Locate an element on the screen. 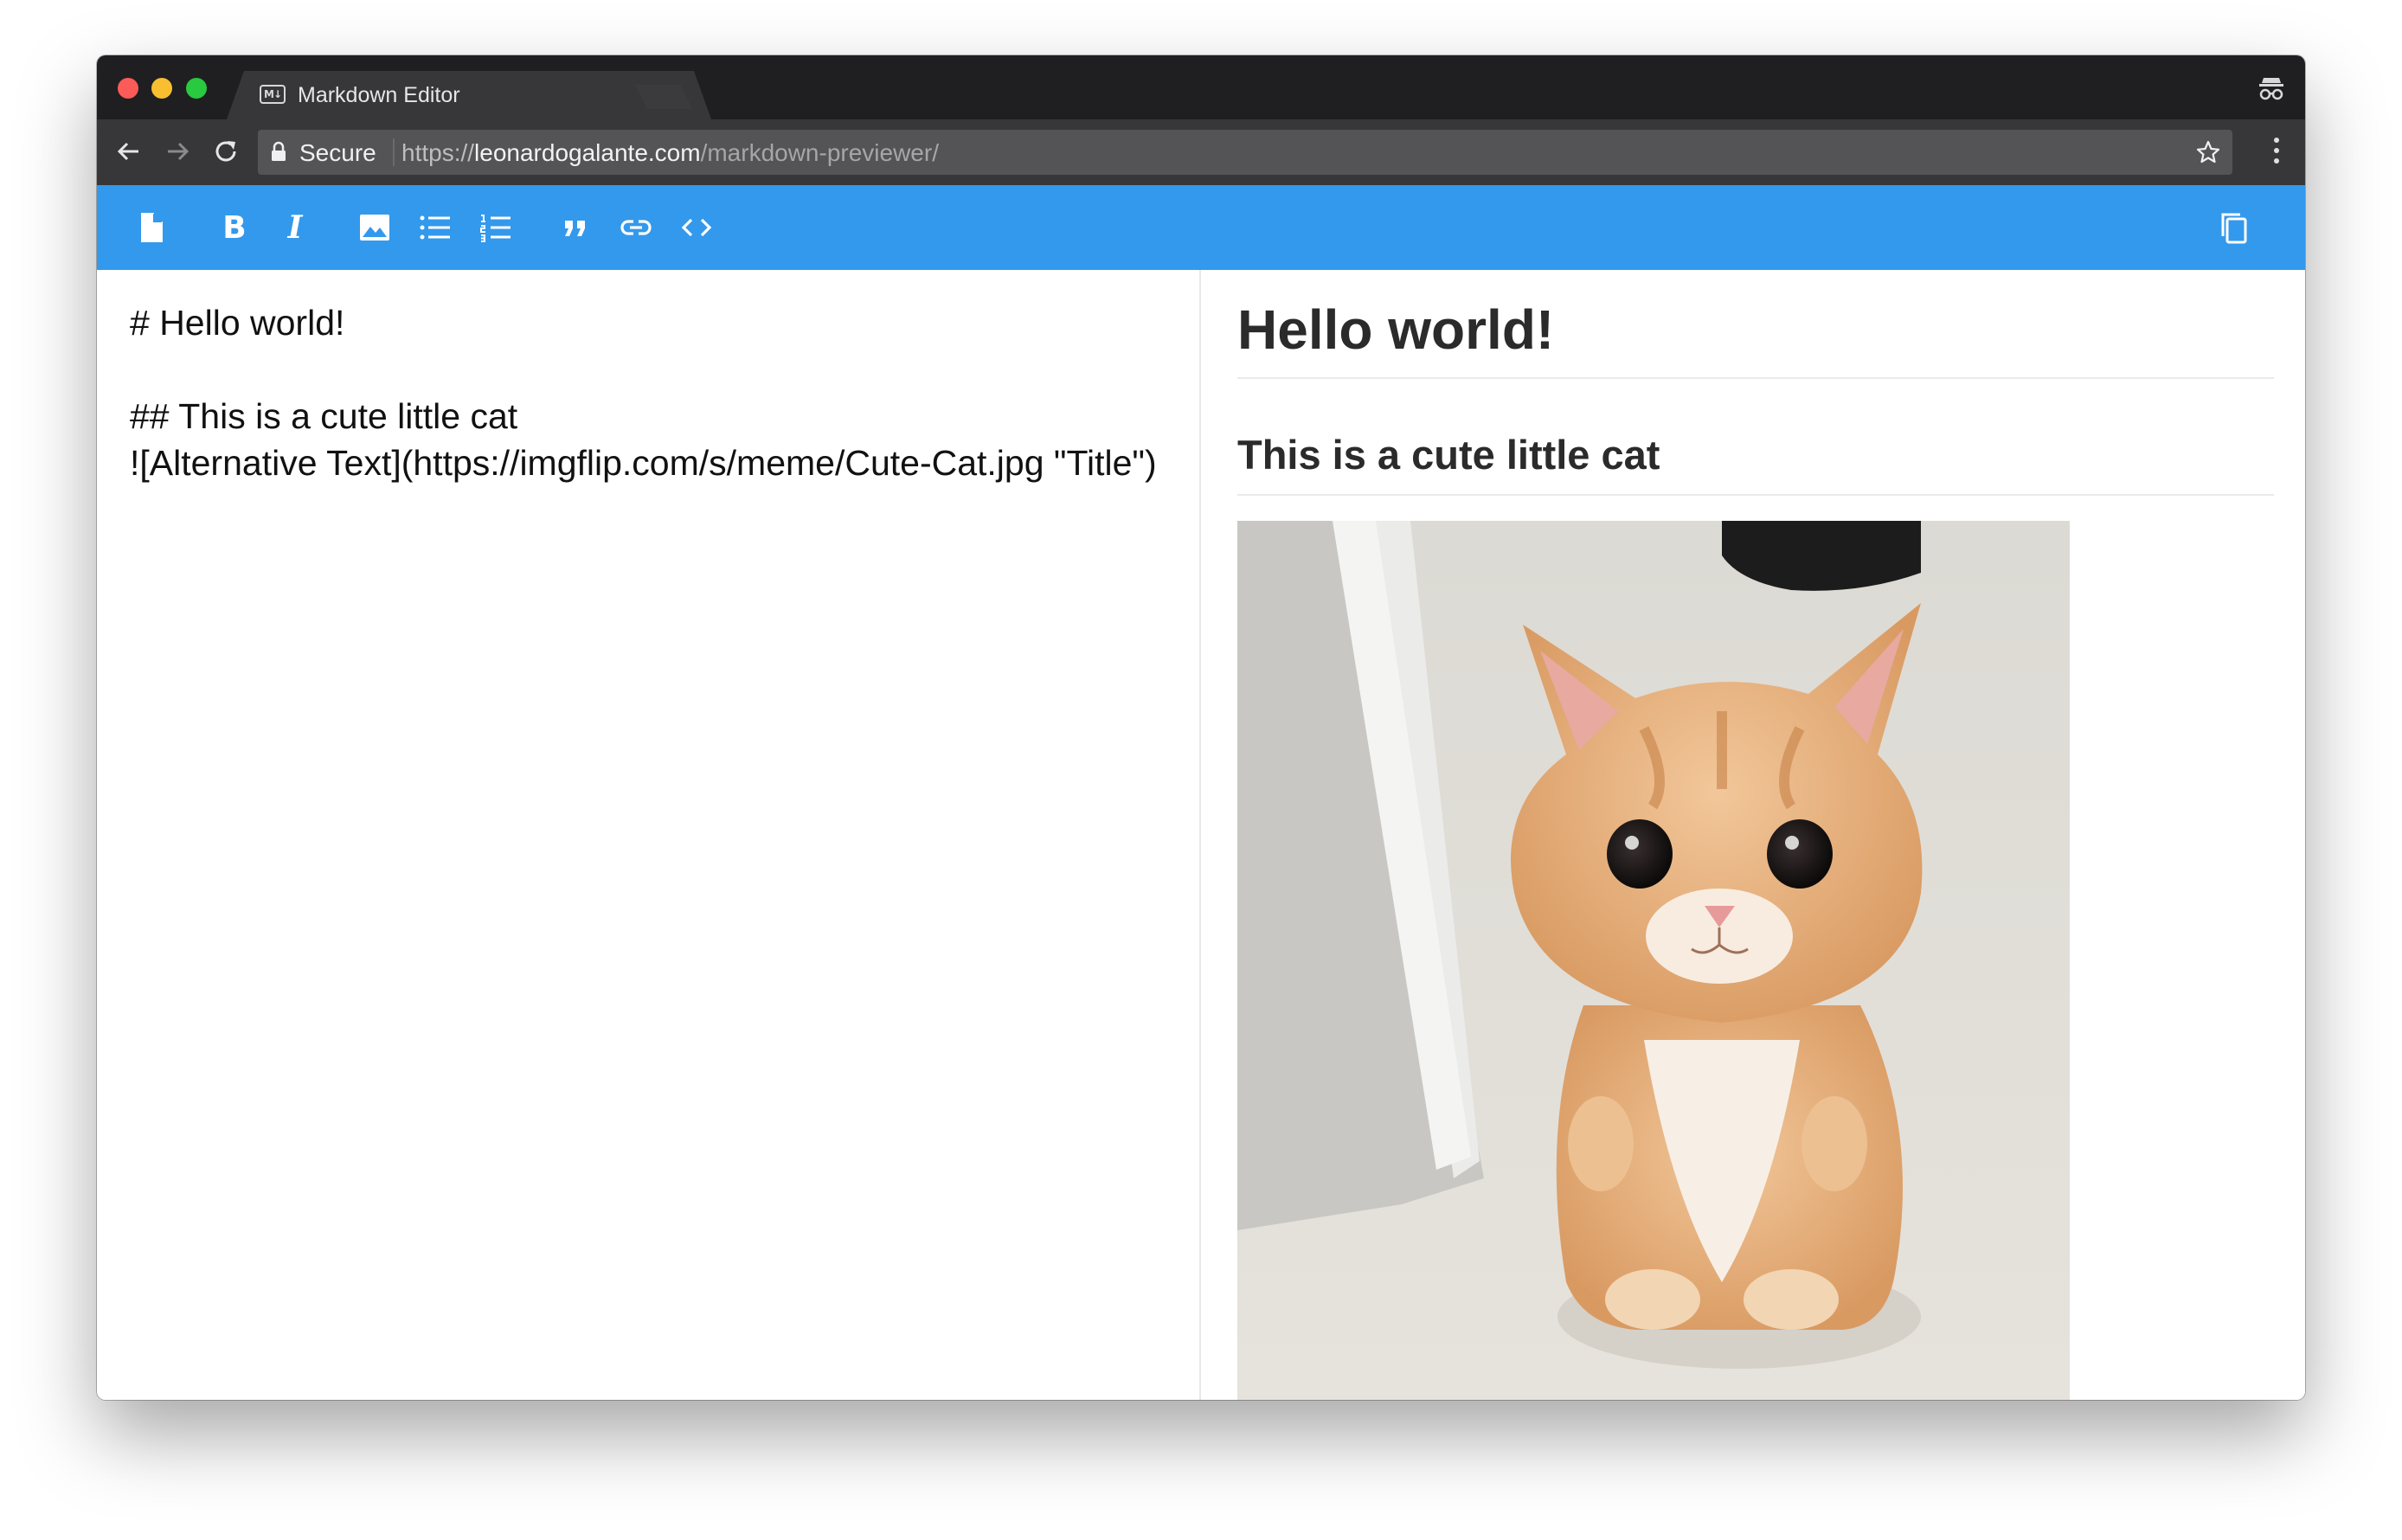 Image resolution: width=2402 pixels, height=1540 pixels. copy-icon is located at coordinates (2234, 229).